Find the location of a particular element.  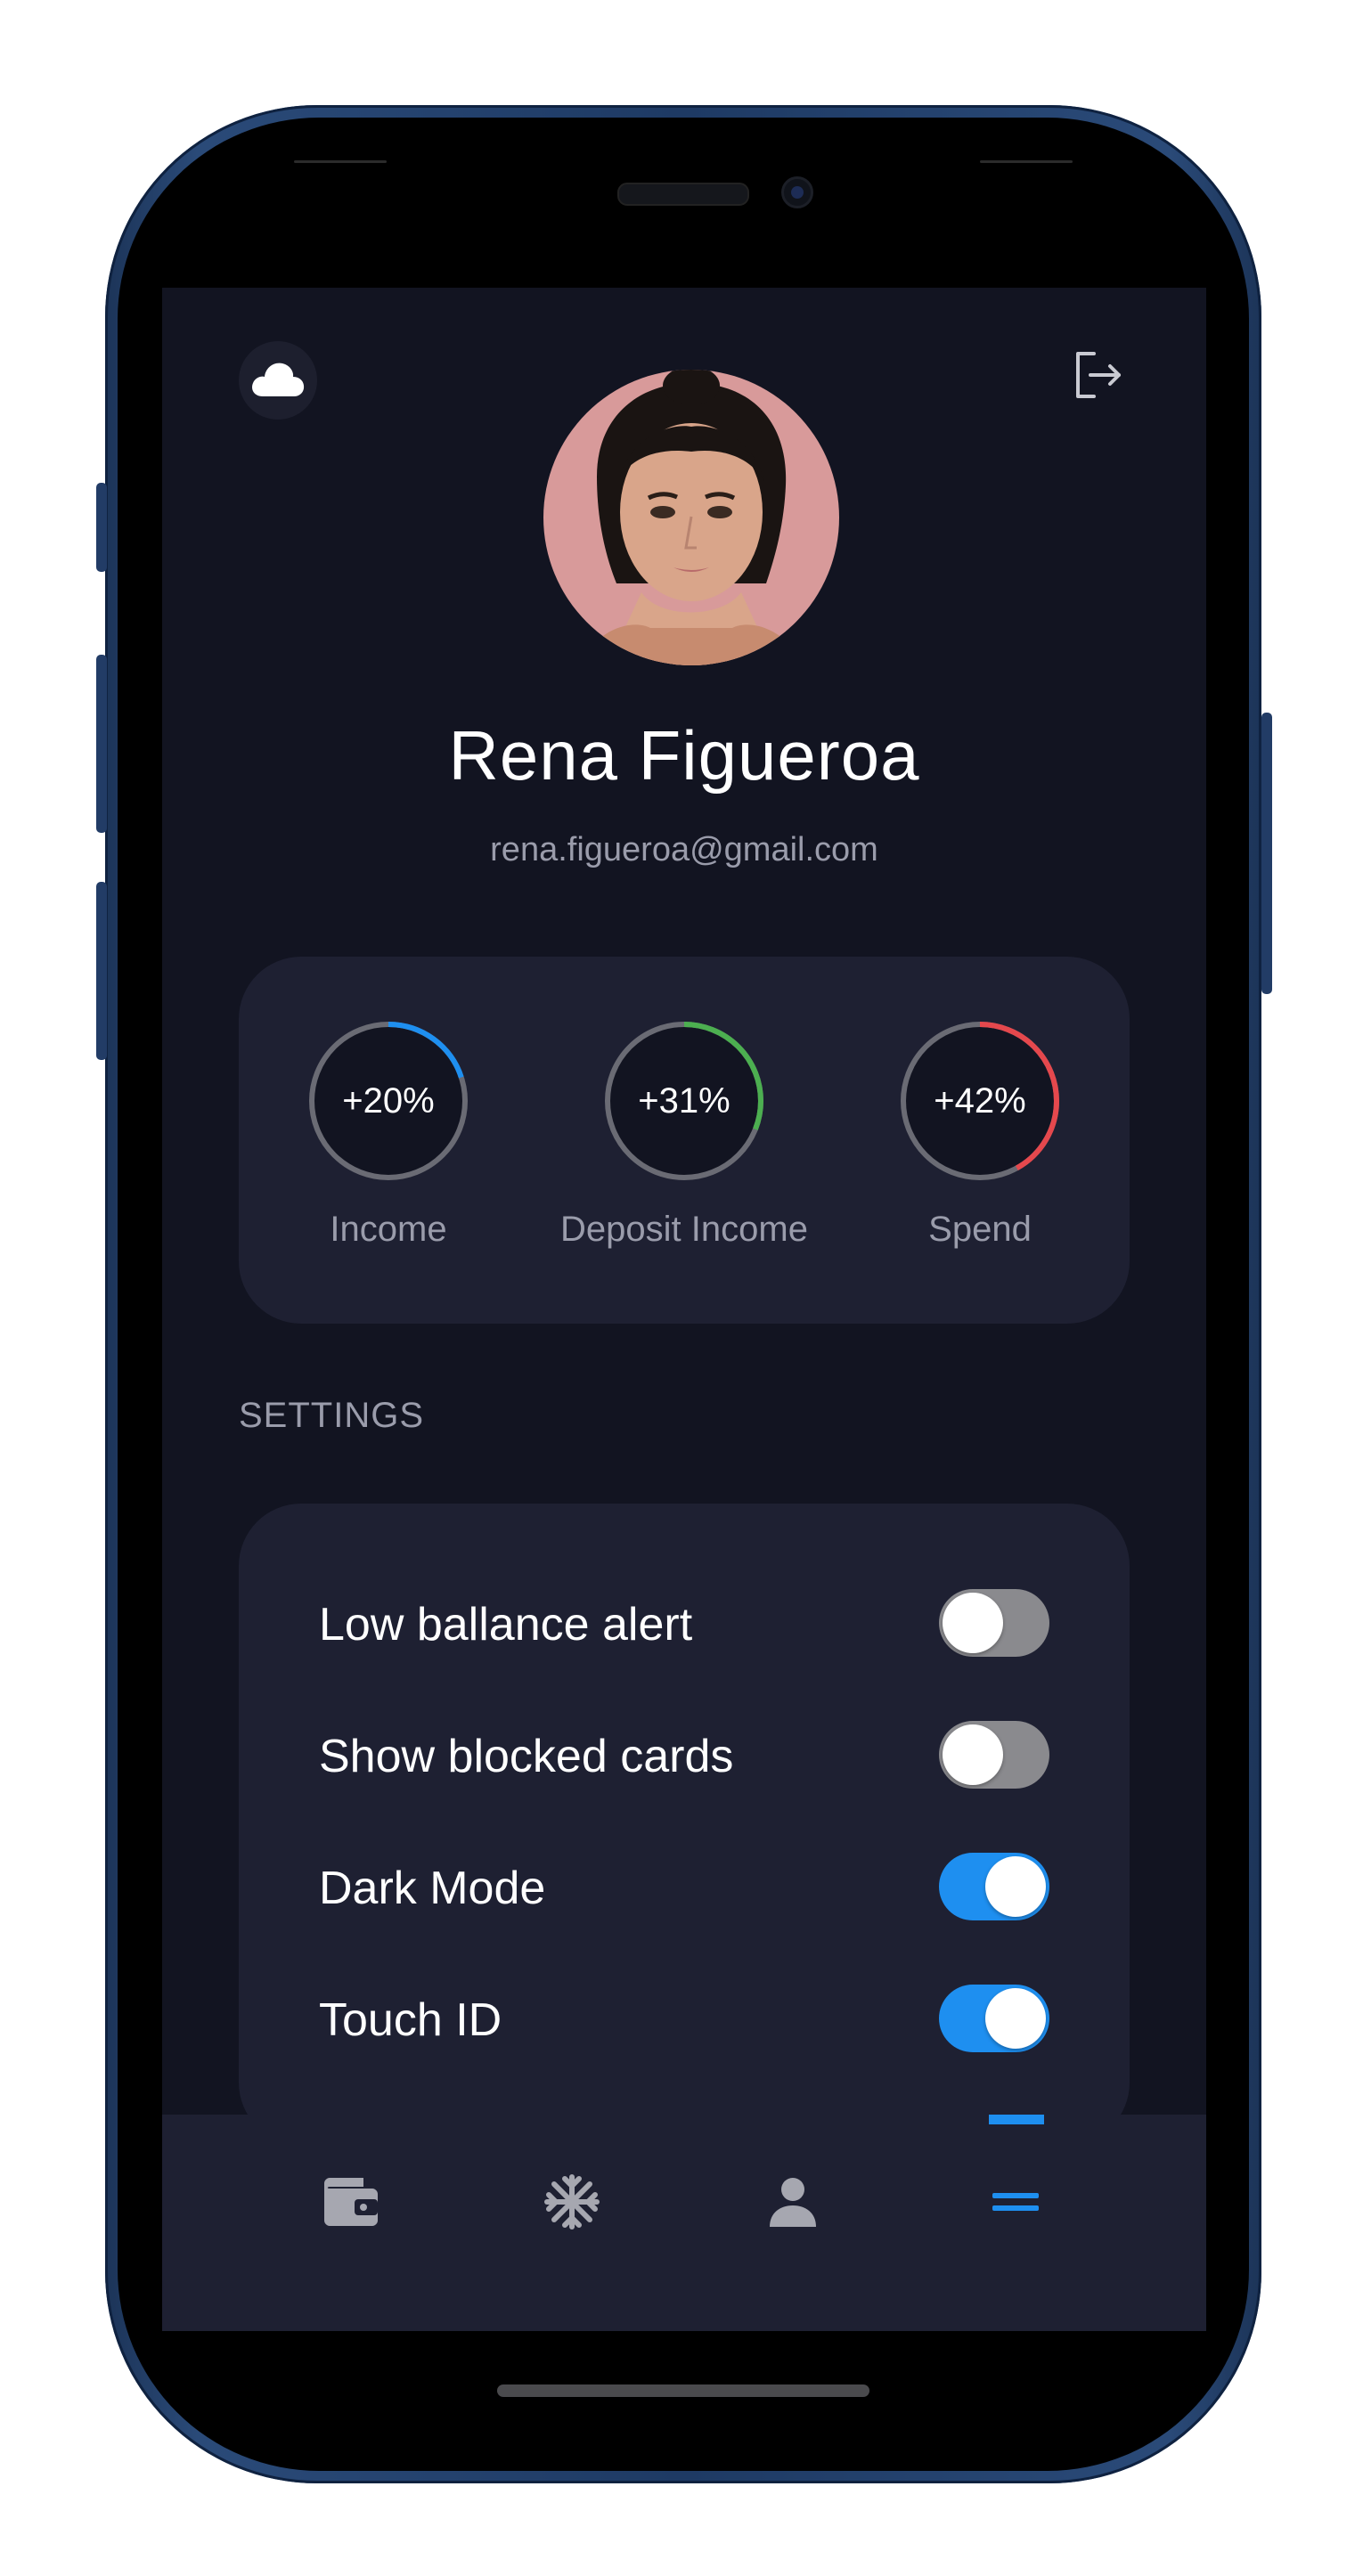

menu-icon is located at coordinates (1016, 2204).